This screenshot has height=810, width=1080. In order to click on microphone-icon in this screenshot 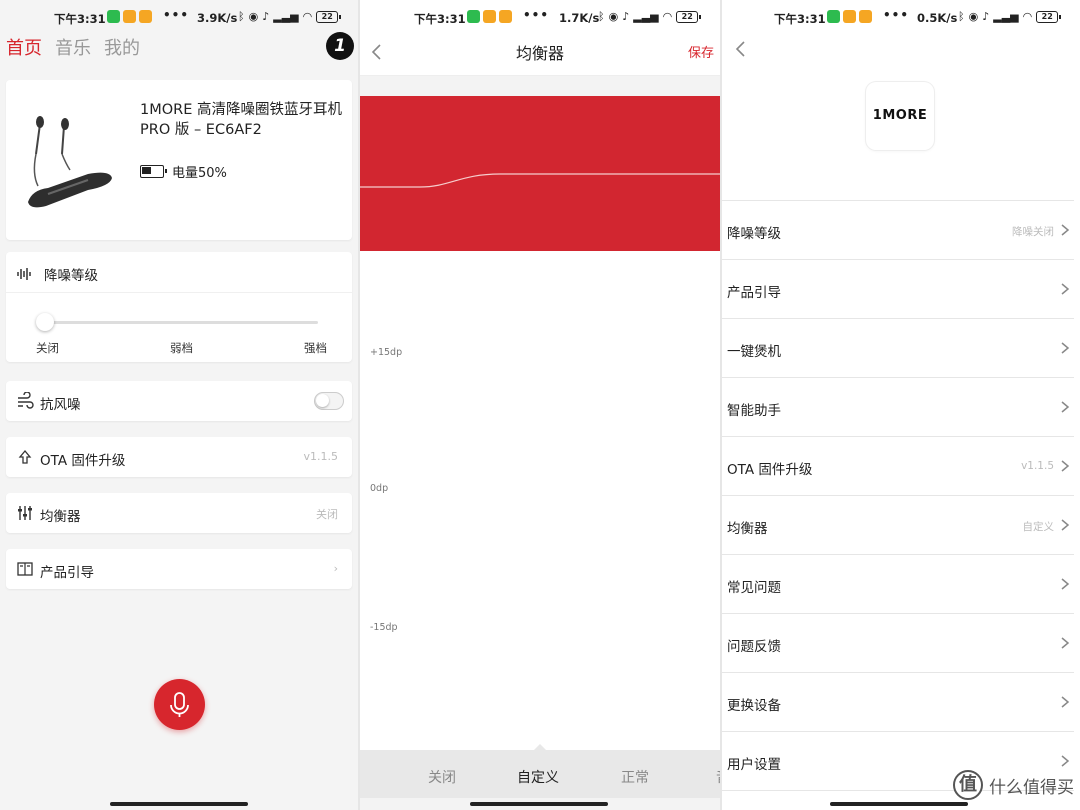, I will do `click(179, 704)`.